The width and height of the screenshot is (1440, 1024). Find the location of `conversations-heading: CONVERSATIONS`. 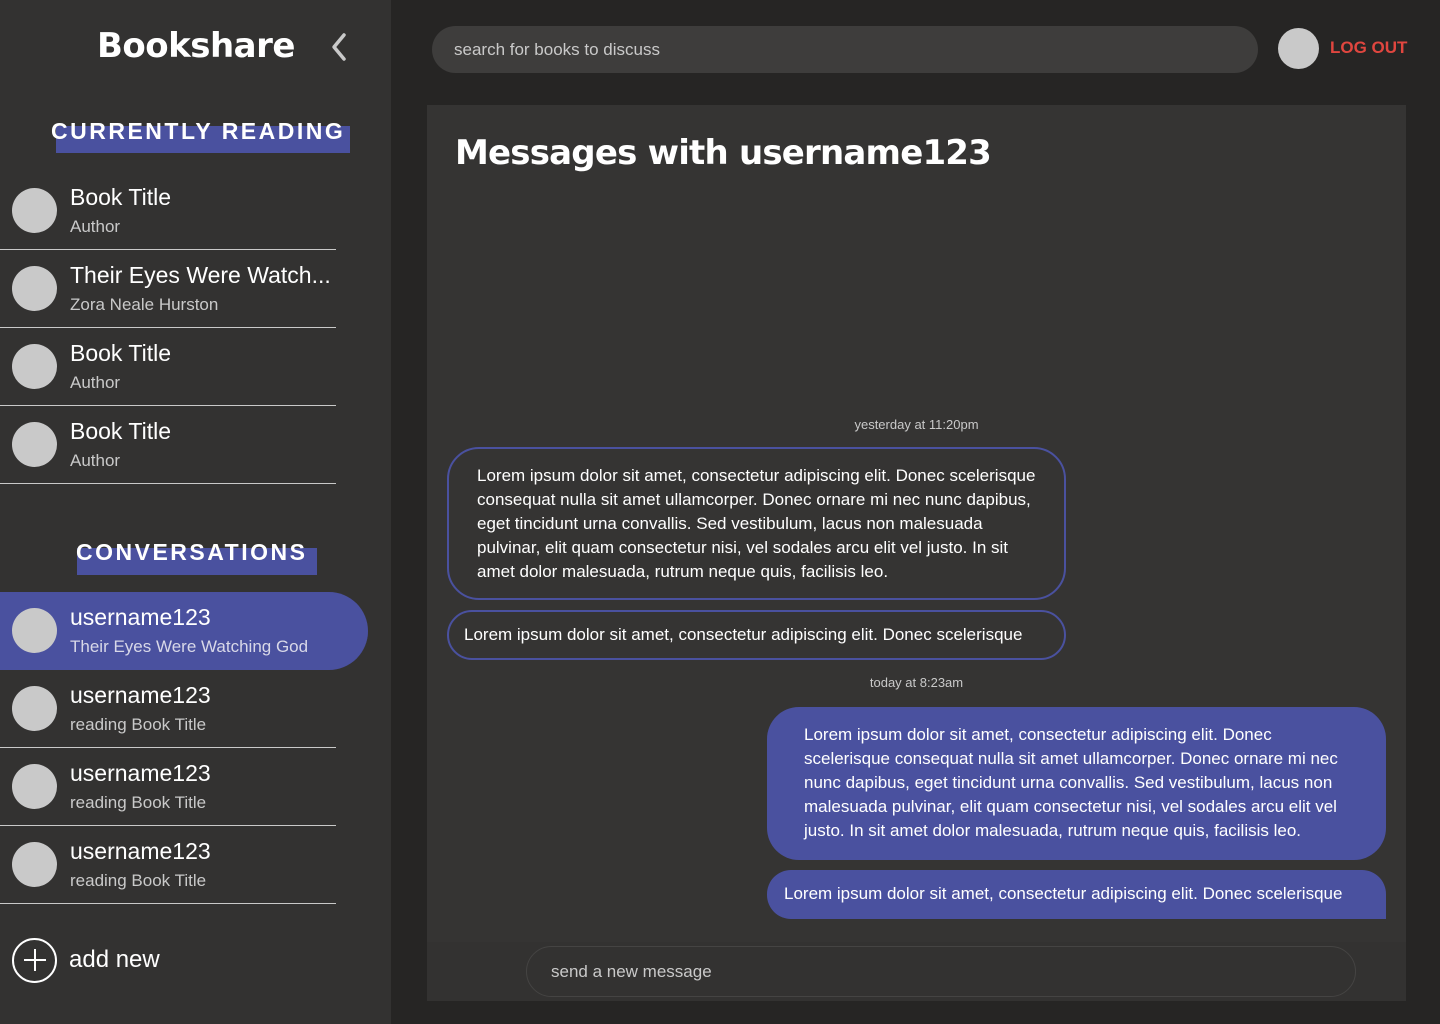

conversations-heading: CONVERSATIONS is located at coordinates (192, 552).